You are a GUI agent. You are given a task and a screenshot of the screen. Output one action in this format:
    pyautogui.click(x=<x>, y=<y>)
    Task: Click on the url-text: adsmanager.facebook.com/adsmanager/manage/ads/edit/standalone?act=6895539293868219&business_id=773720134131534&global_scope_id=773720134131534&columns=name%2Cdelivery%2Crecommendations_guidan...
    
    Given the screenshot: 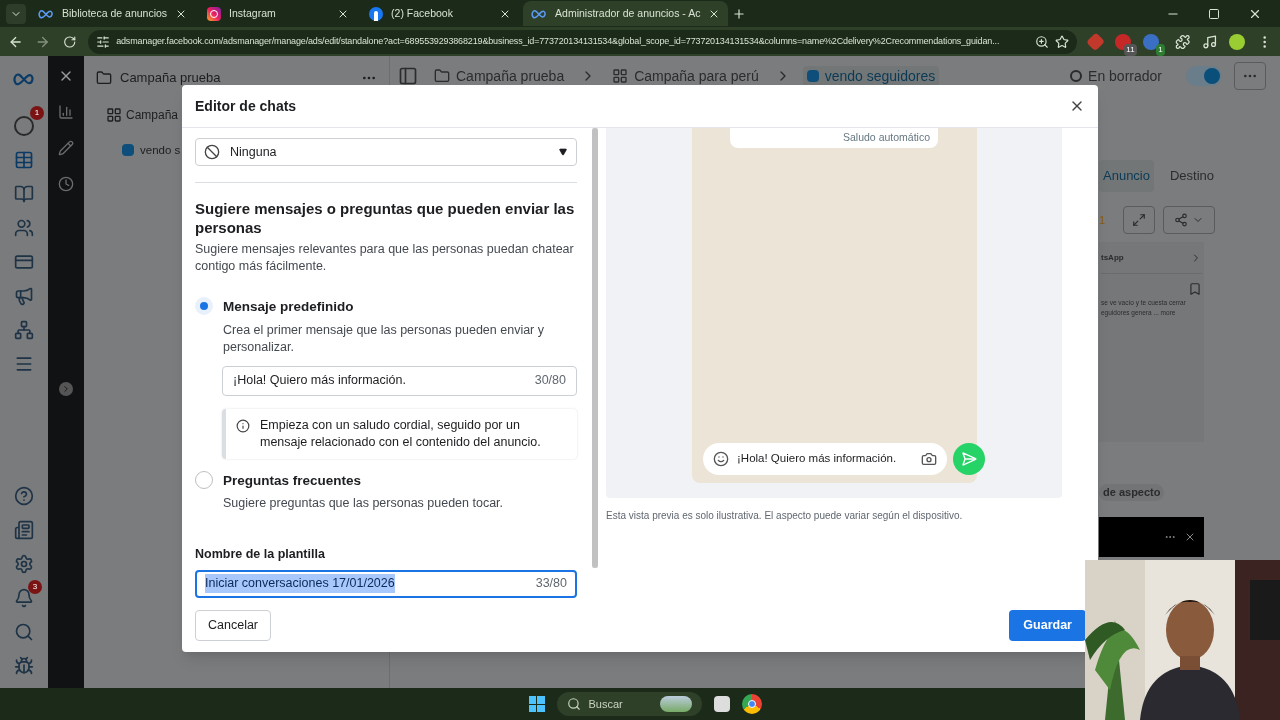 What is the action you would take?
    pyautogui.click(x=558, y=41)
    